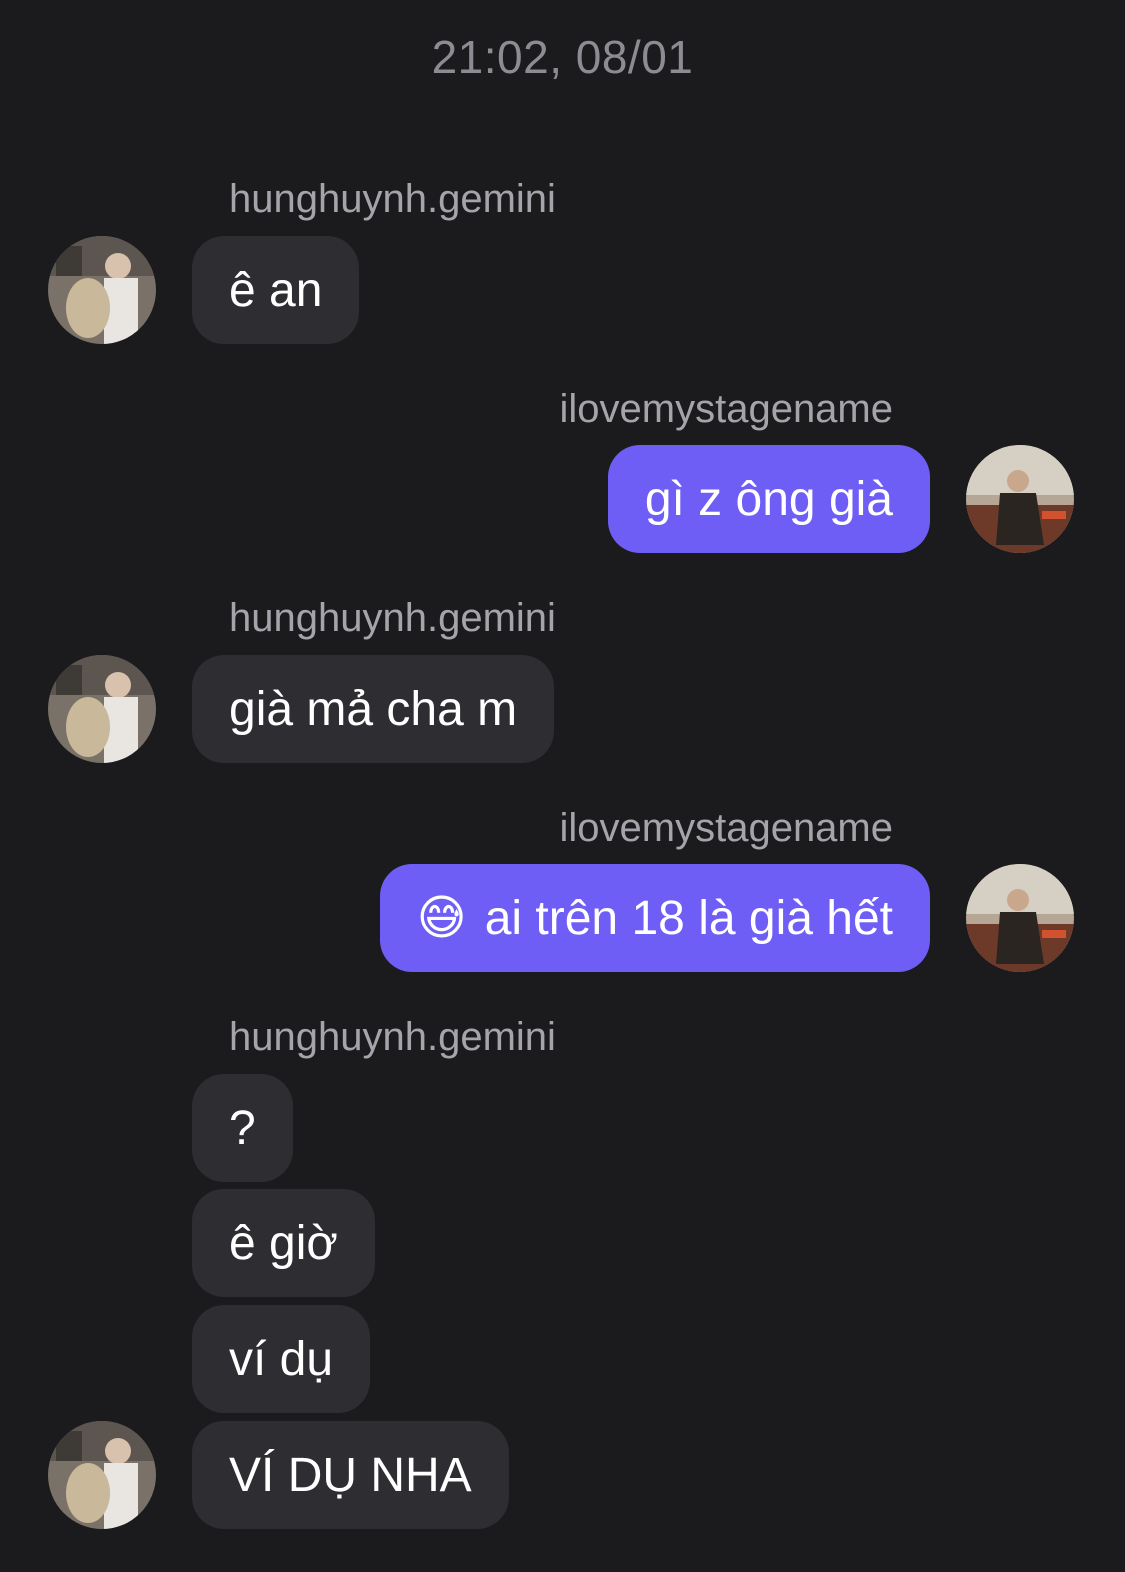 This screenshot has width=1125, height=1572. I want to click on message-bubble-incoming: ê an, so click(276, 290).